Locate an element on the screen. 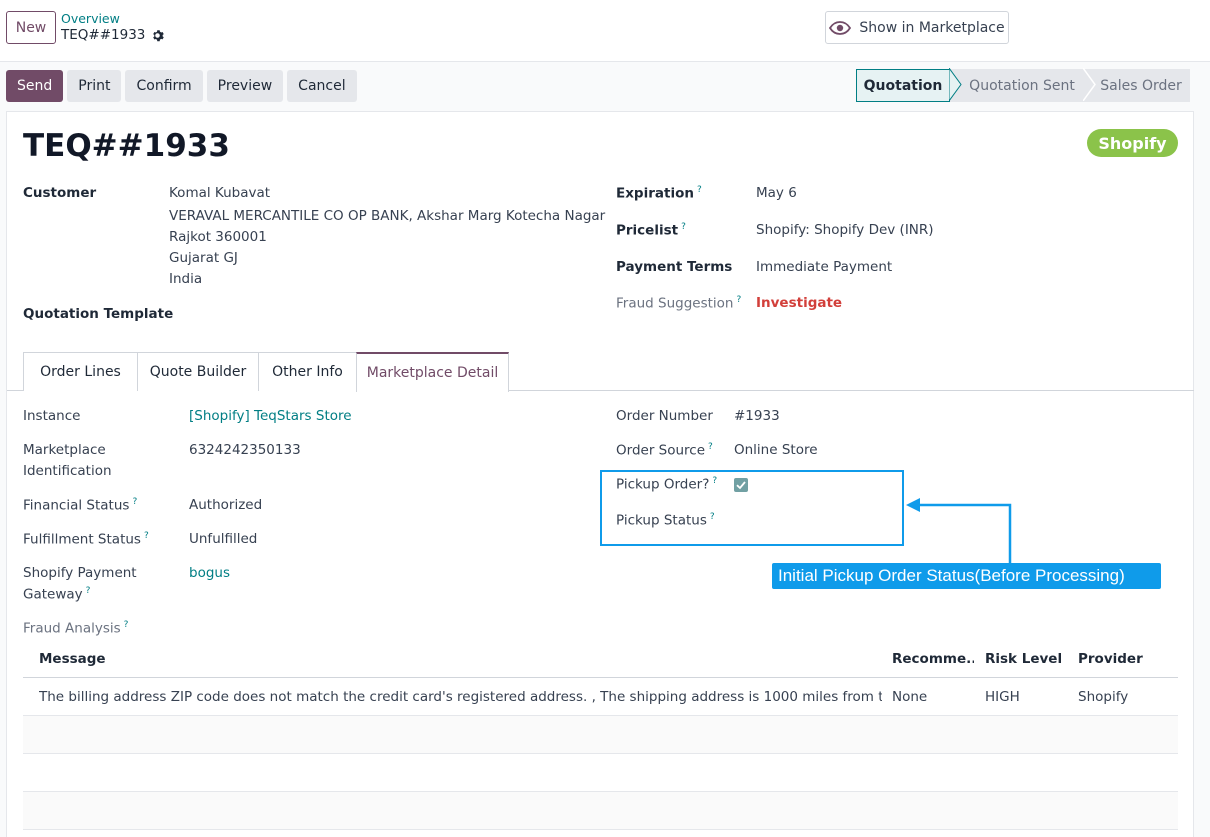 The image size is (1210, 837). pricelist-label-text: Pricelist is located at coordinates (647, 230).